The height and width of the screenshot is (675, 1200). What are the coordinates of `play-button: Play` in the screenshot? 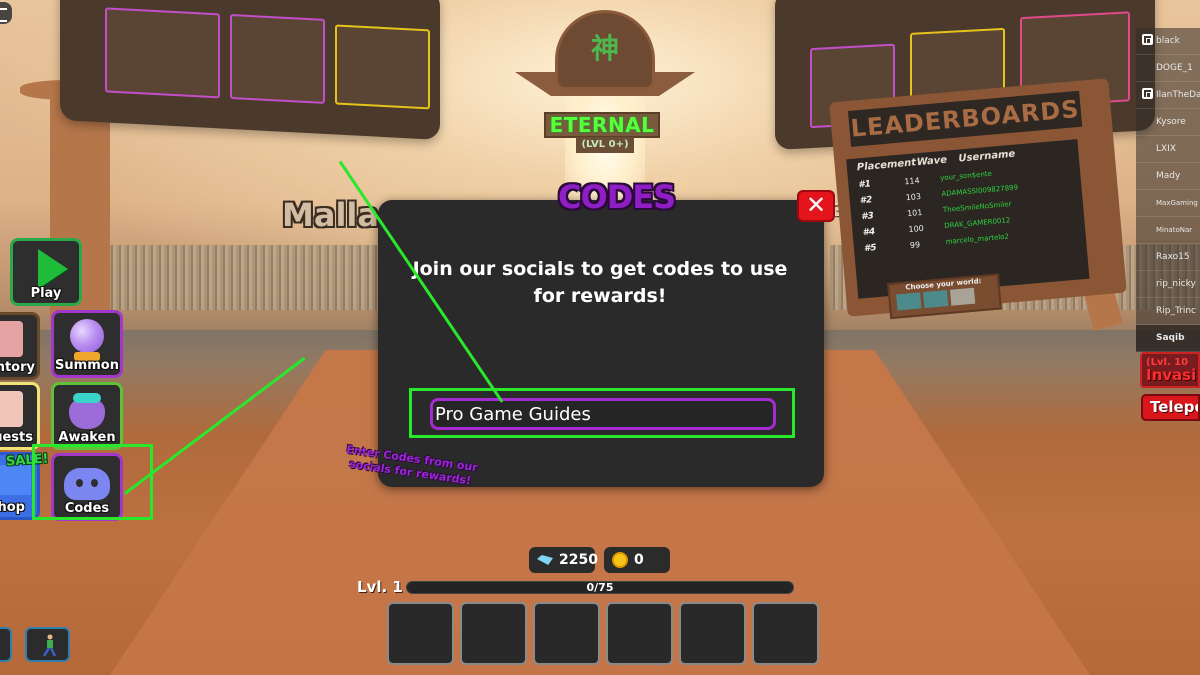 It's located at (46, 272).